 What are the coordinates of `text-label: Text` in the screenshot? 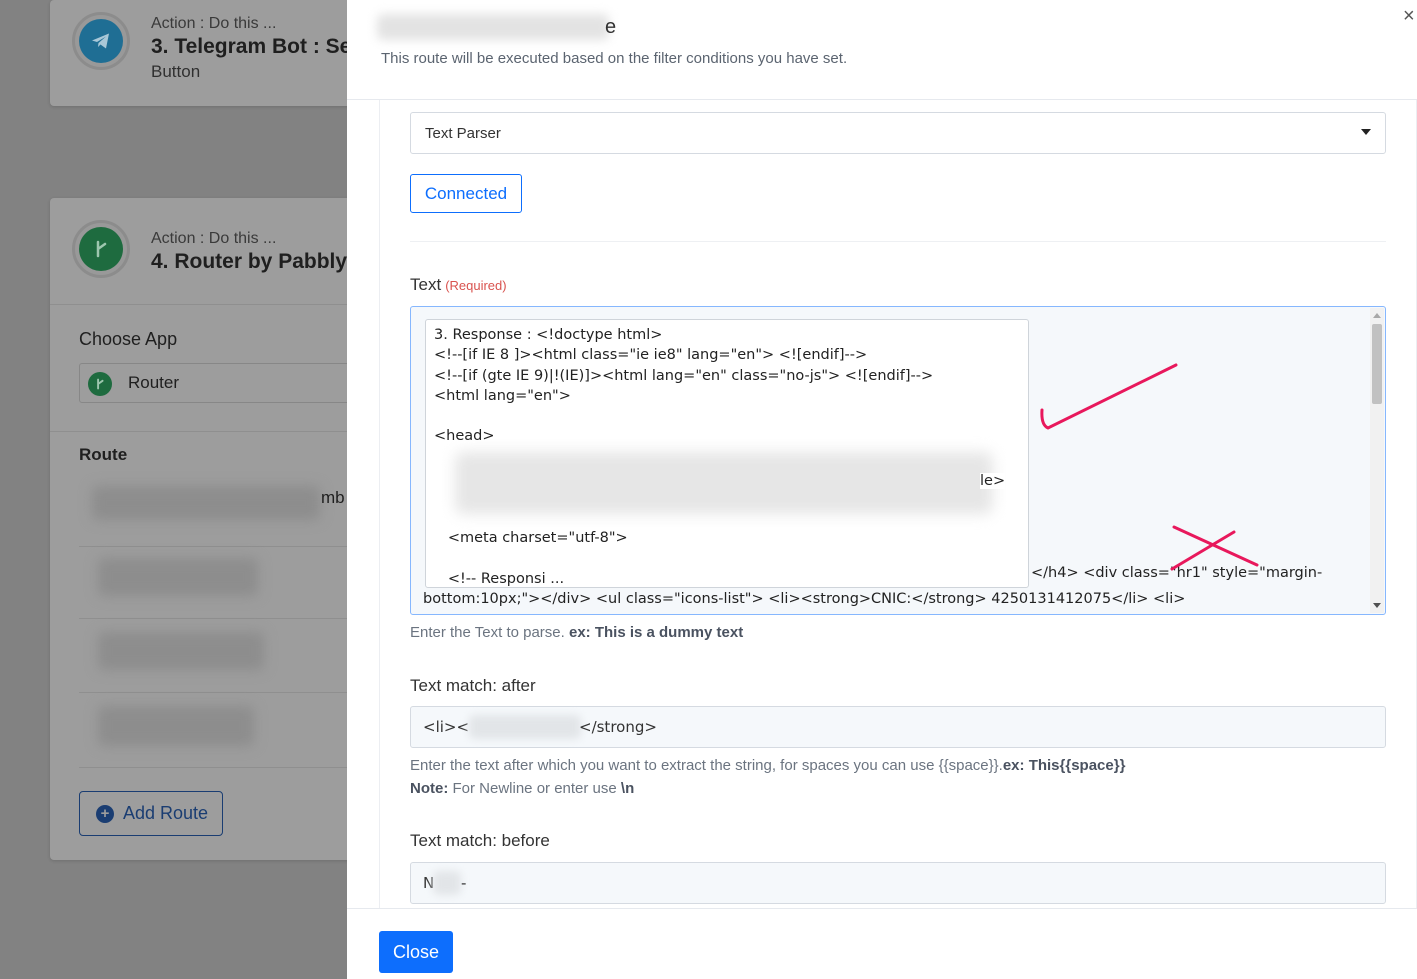 It's located at (426, 284).